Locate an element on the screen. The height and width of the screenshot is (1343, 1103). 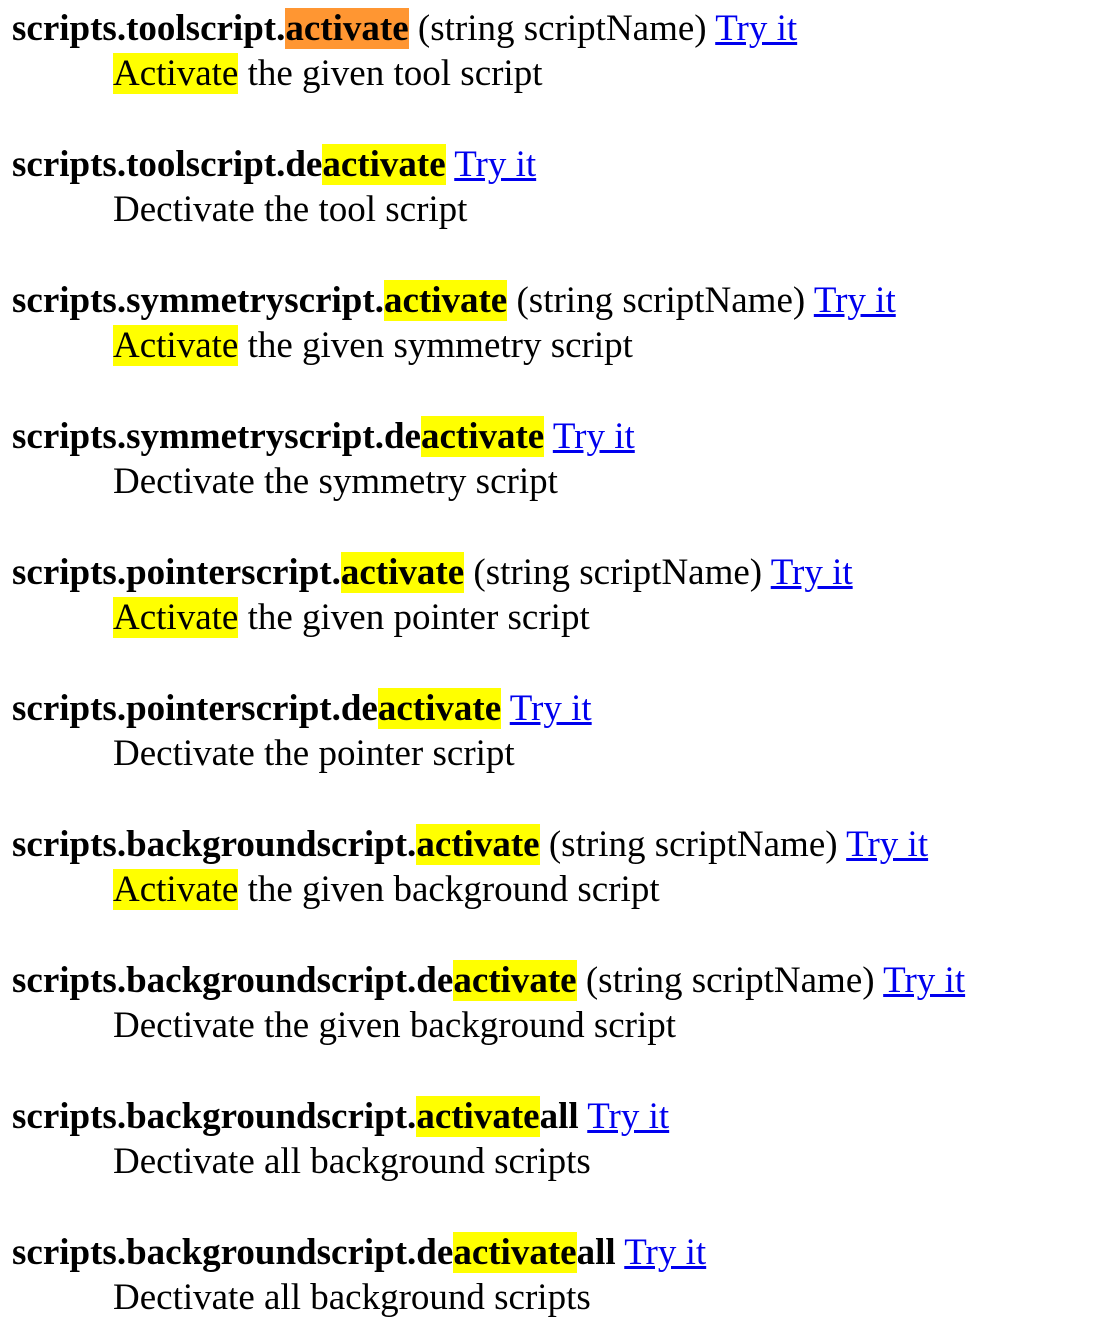
method-description: Dectivate the tool script is located at coordinates (608, 209).